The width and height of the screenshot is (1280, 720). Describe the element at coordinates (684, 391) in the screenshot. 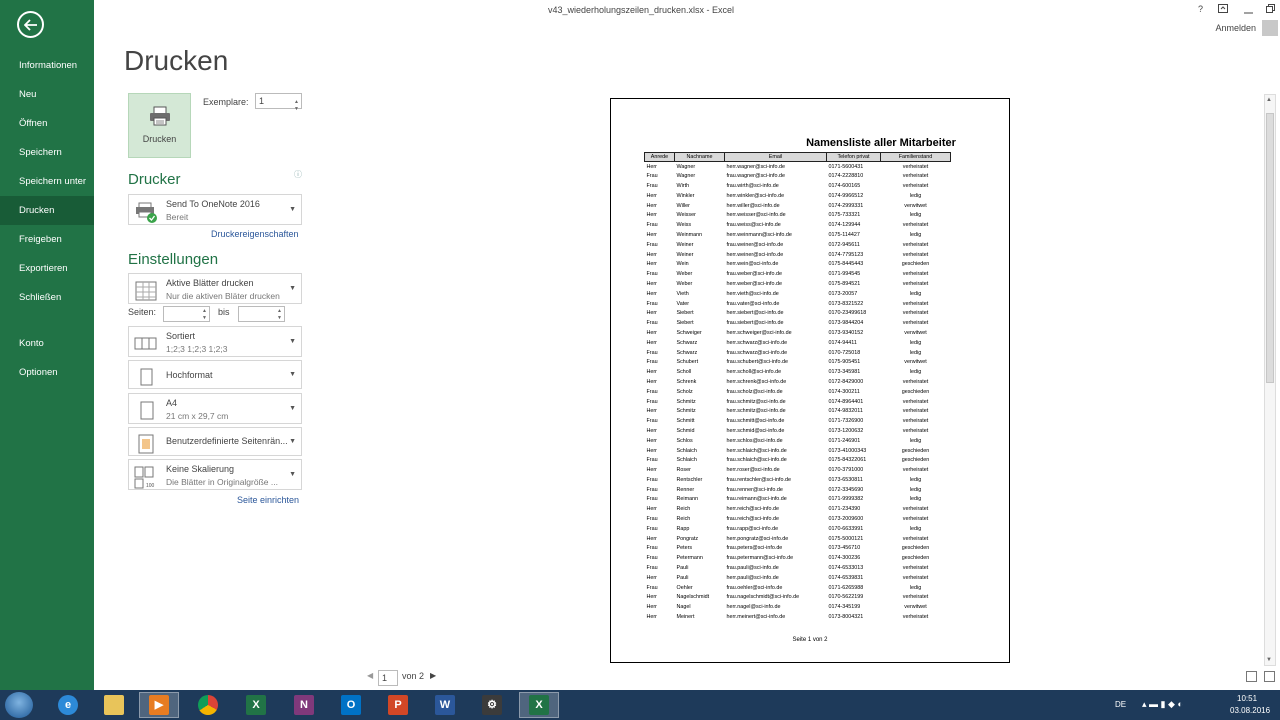

I see `table-cell: Scholz` at that location.